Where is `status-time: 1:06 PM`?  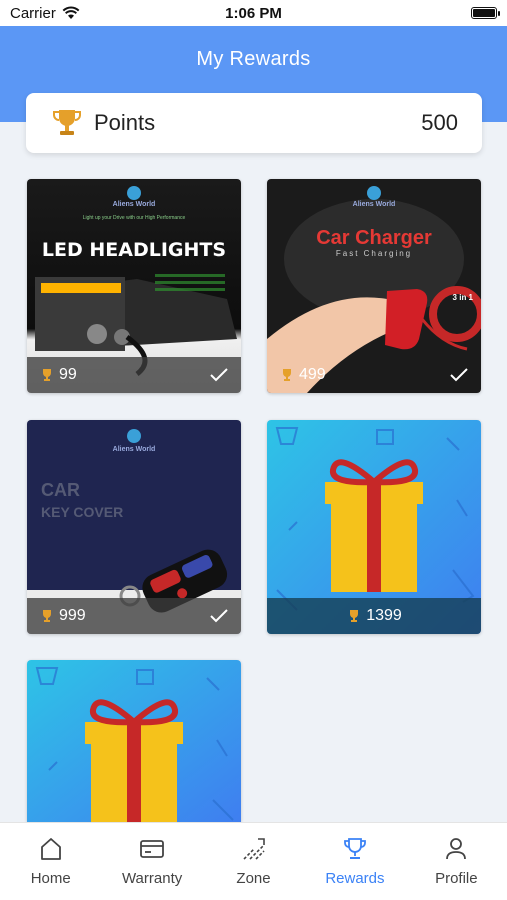
status-time: 1:06 PM is located at coordinates (253, 13).